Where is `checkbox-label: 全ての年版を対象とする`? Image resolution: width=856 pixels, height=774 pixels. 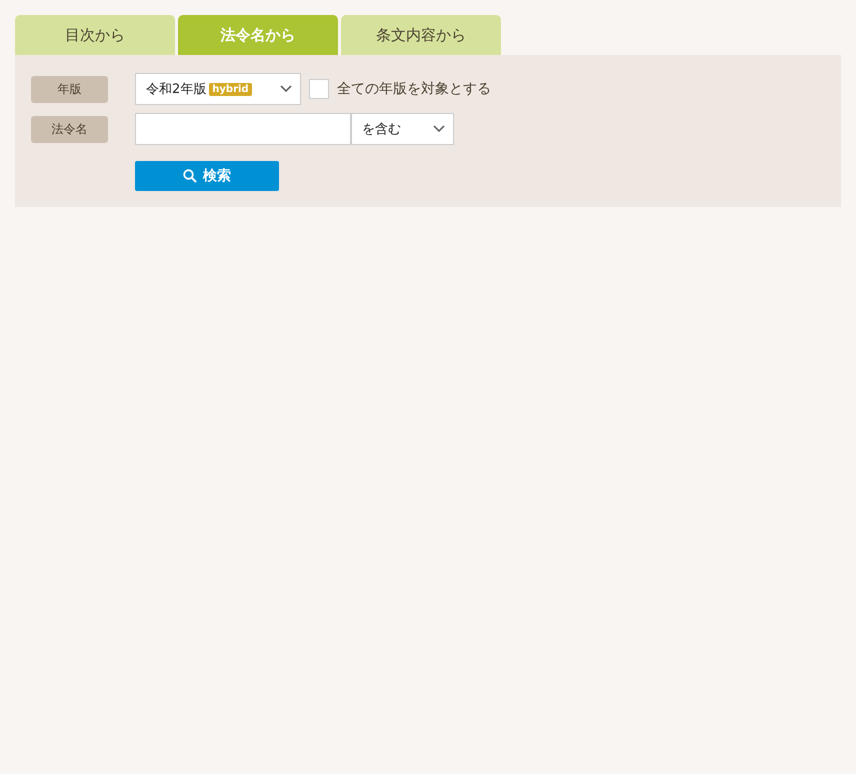
checkbox-label: 全ての年版を対象とする is located at coordinates (414, 89).